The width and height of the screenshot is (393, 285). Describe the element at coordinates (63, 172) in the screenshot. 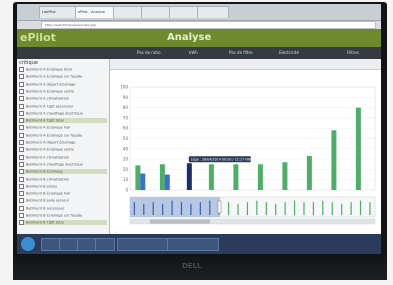

I see `sidebar-item: Batiment B éclairage` at that location.